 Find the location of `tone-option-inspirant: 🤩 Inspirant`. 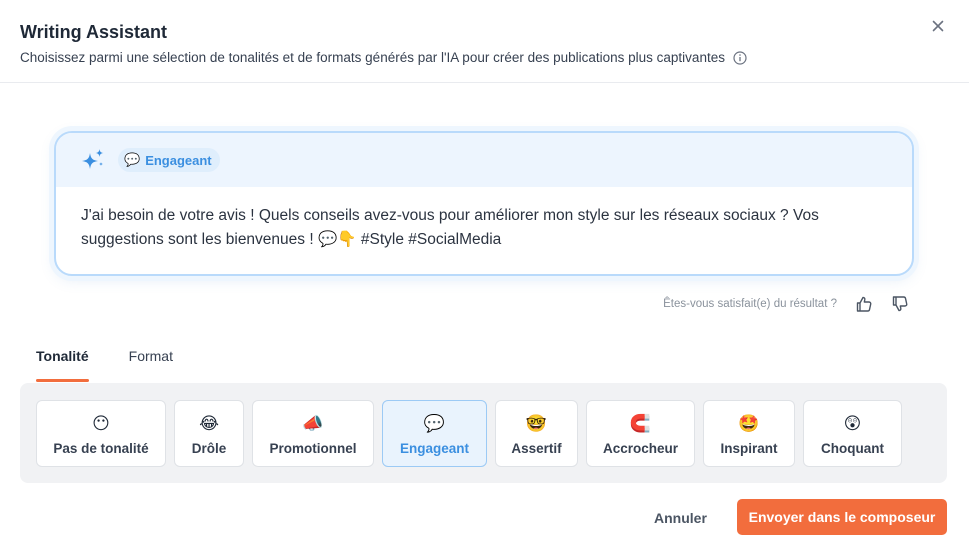

tone-option-inspirant: 🤩 Inspirant is located at coordinates (749, 433).